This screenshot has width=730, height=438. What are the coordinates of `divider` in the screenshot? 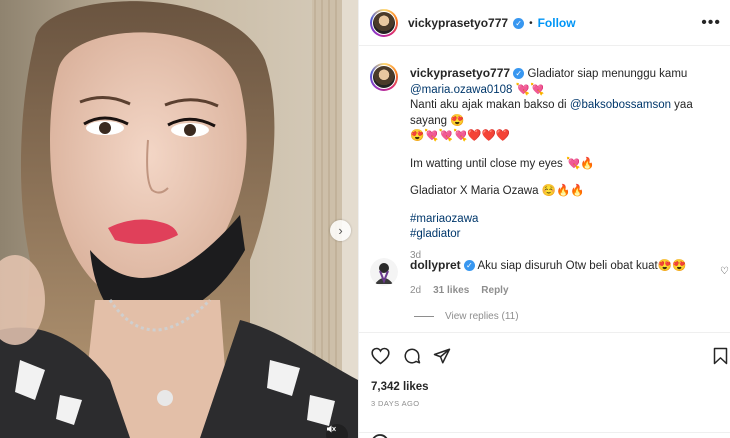 It's located at (424, 316).